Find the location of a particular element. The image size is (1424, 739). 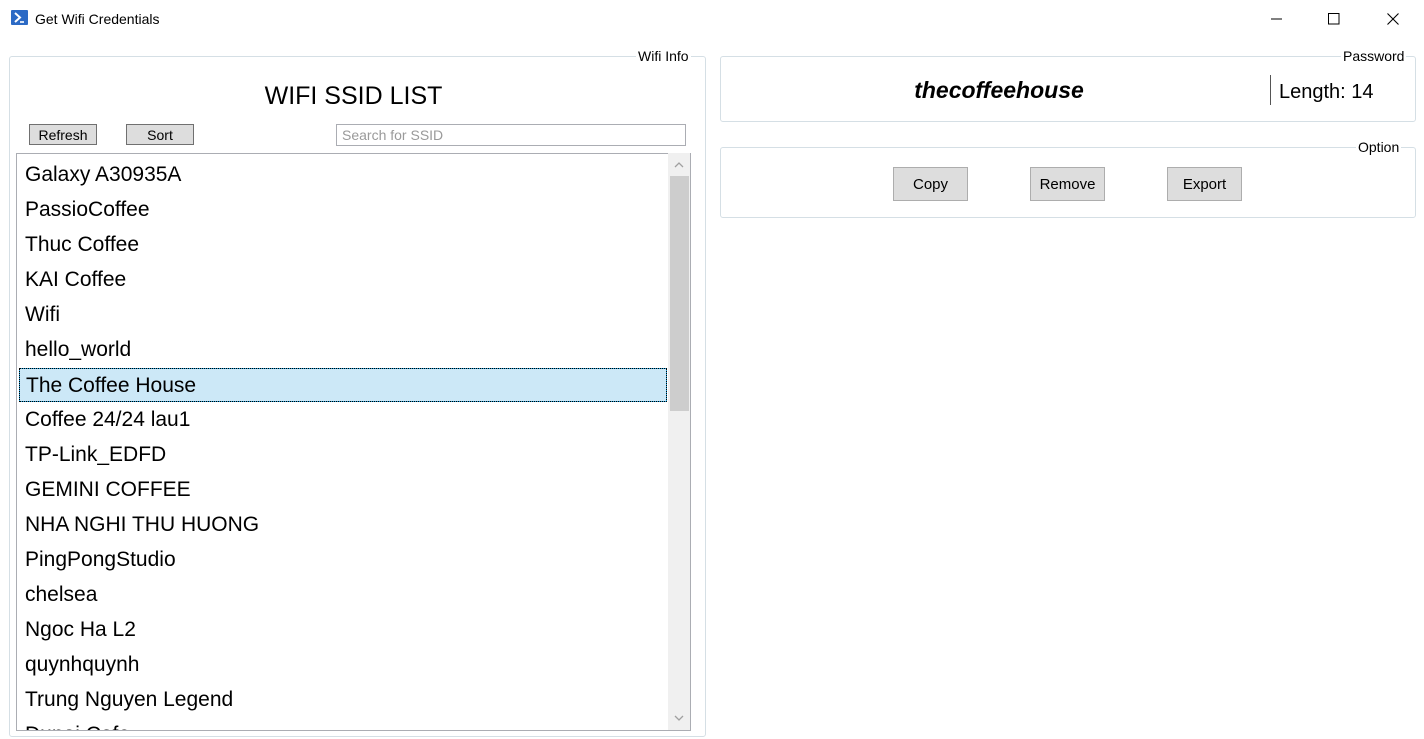

ssid-list-item: Trung Nguyen Legend is located at coordinates (343, 700).